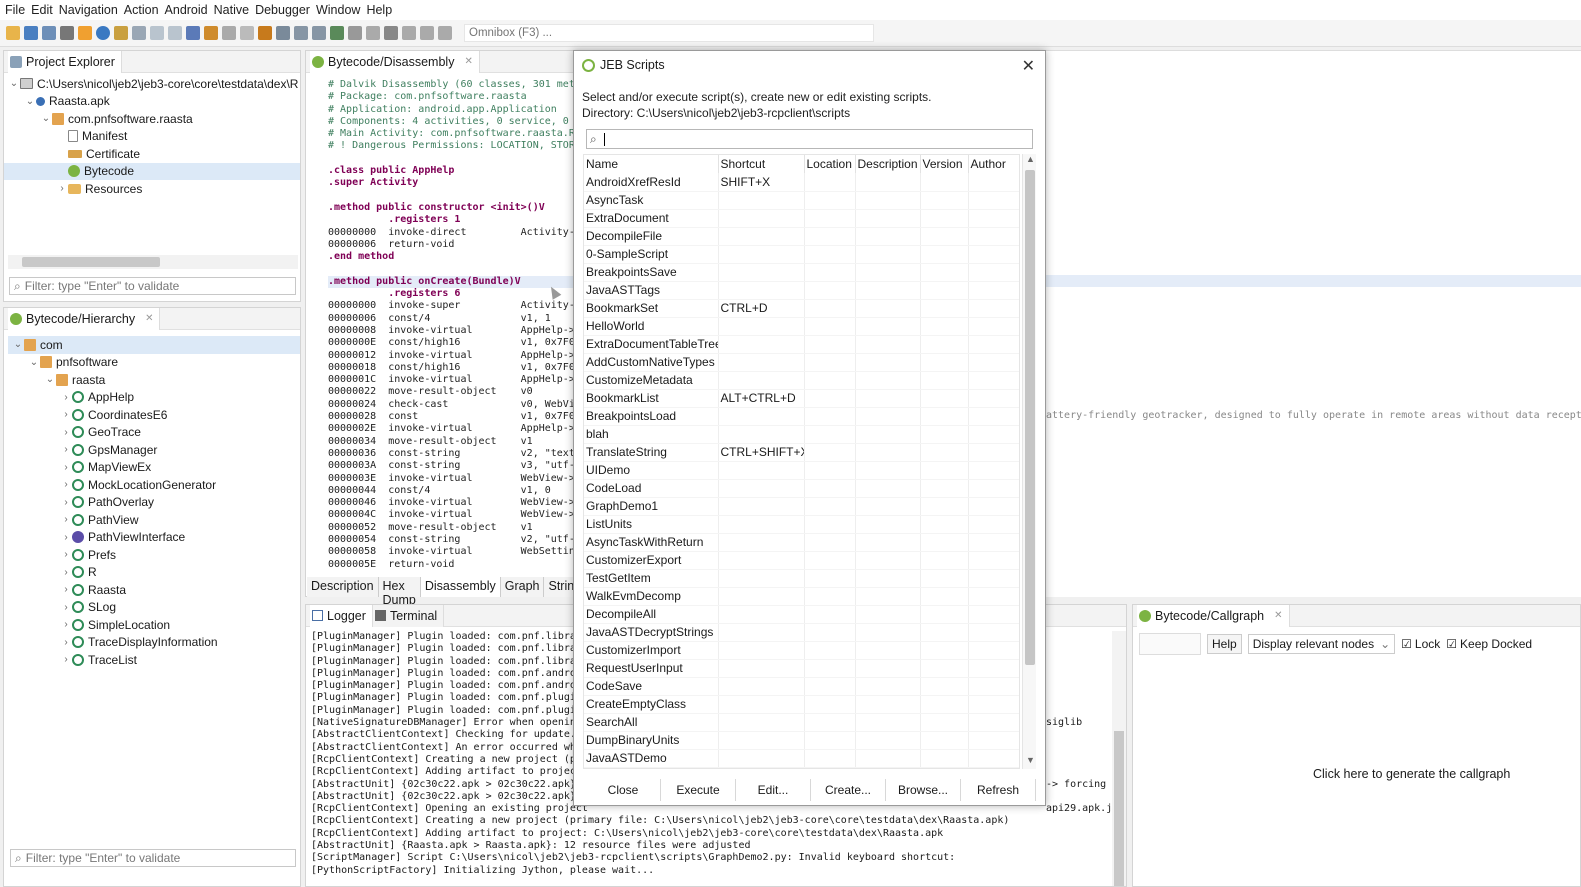 Image resolution: width=1581 pixels, height=887 pixels. What do you see at coordinates (154, 555) in the screenshot?
I see `tree-item: › Prefs` at bounding box center [154, 555].